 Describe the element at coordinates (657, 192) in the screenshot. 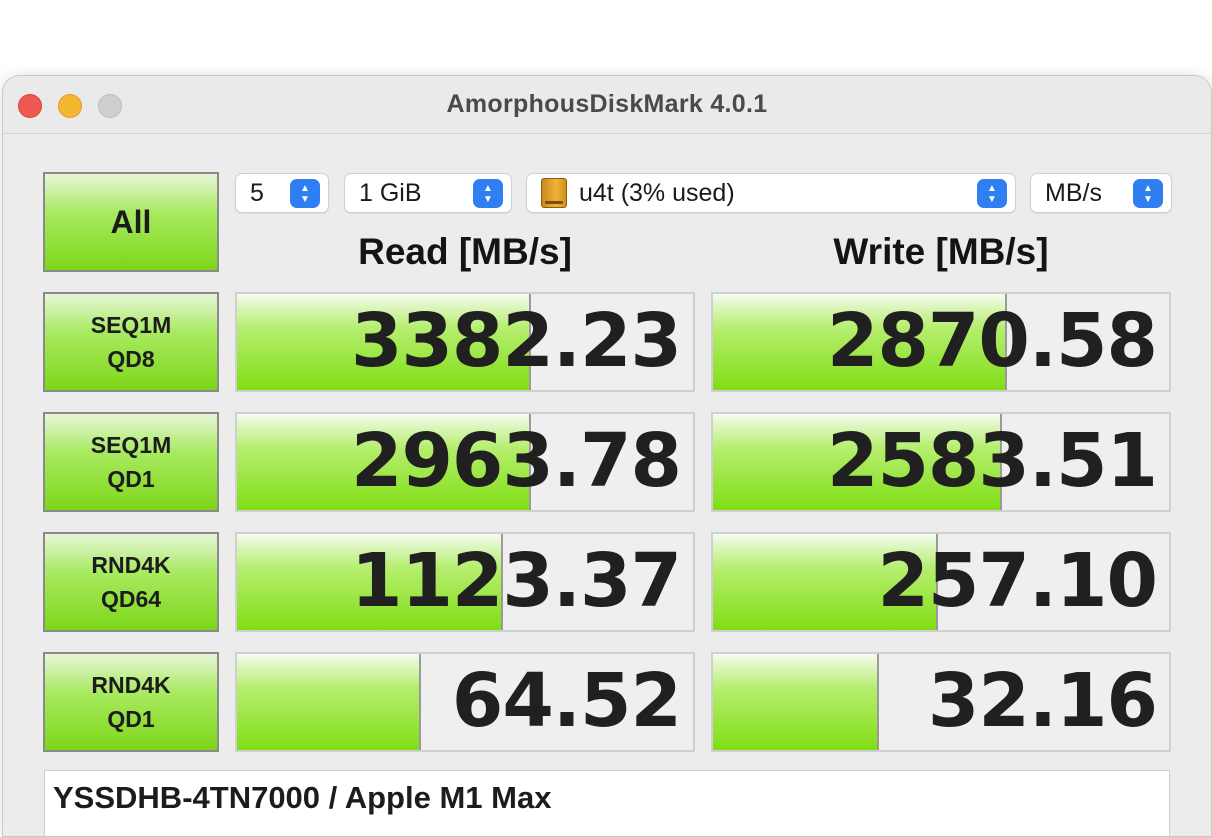

I see `drive-value: u4t (3% used)` at that location.